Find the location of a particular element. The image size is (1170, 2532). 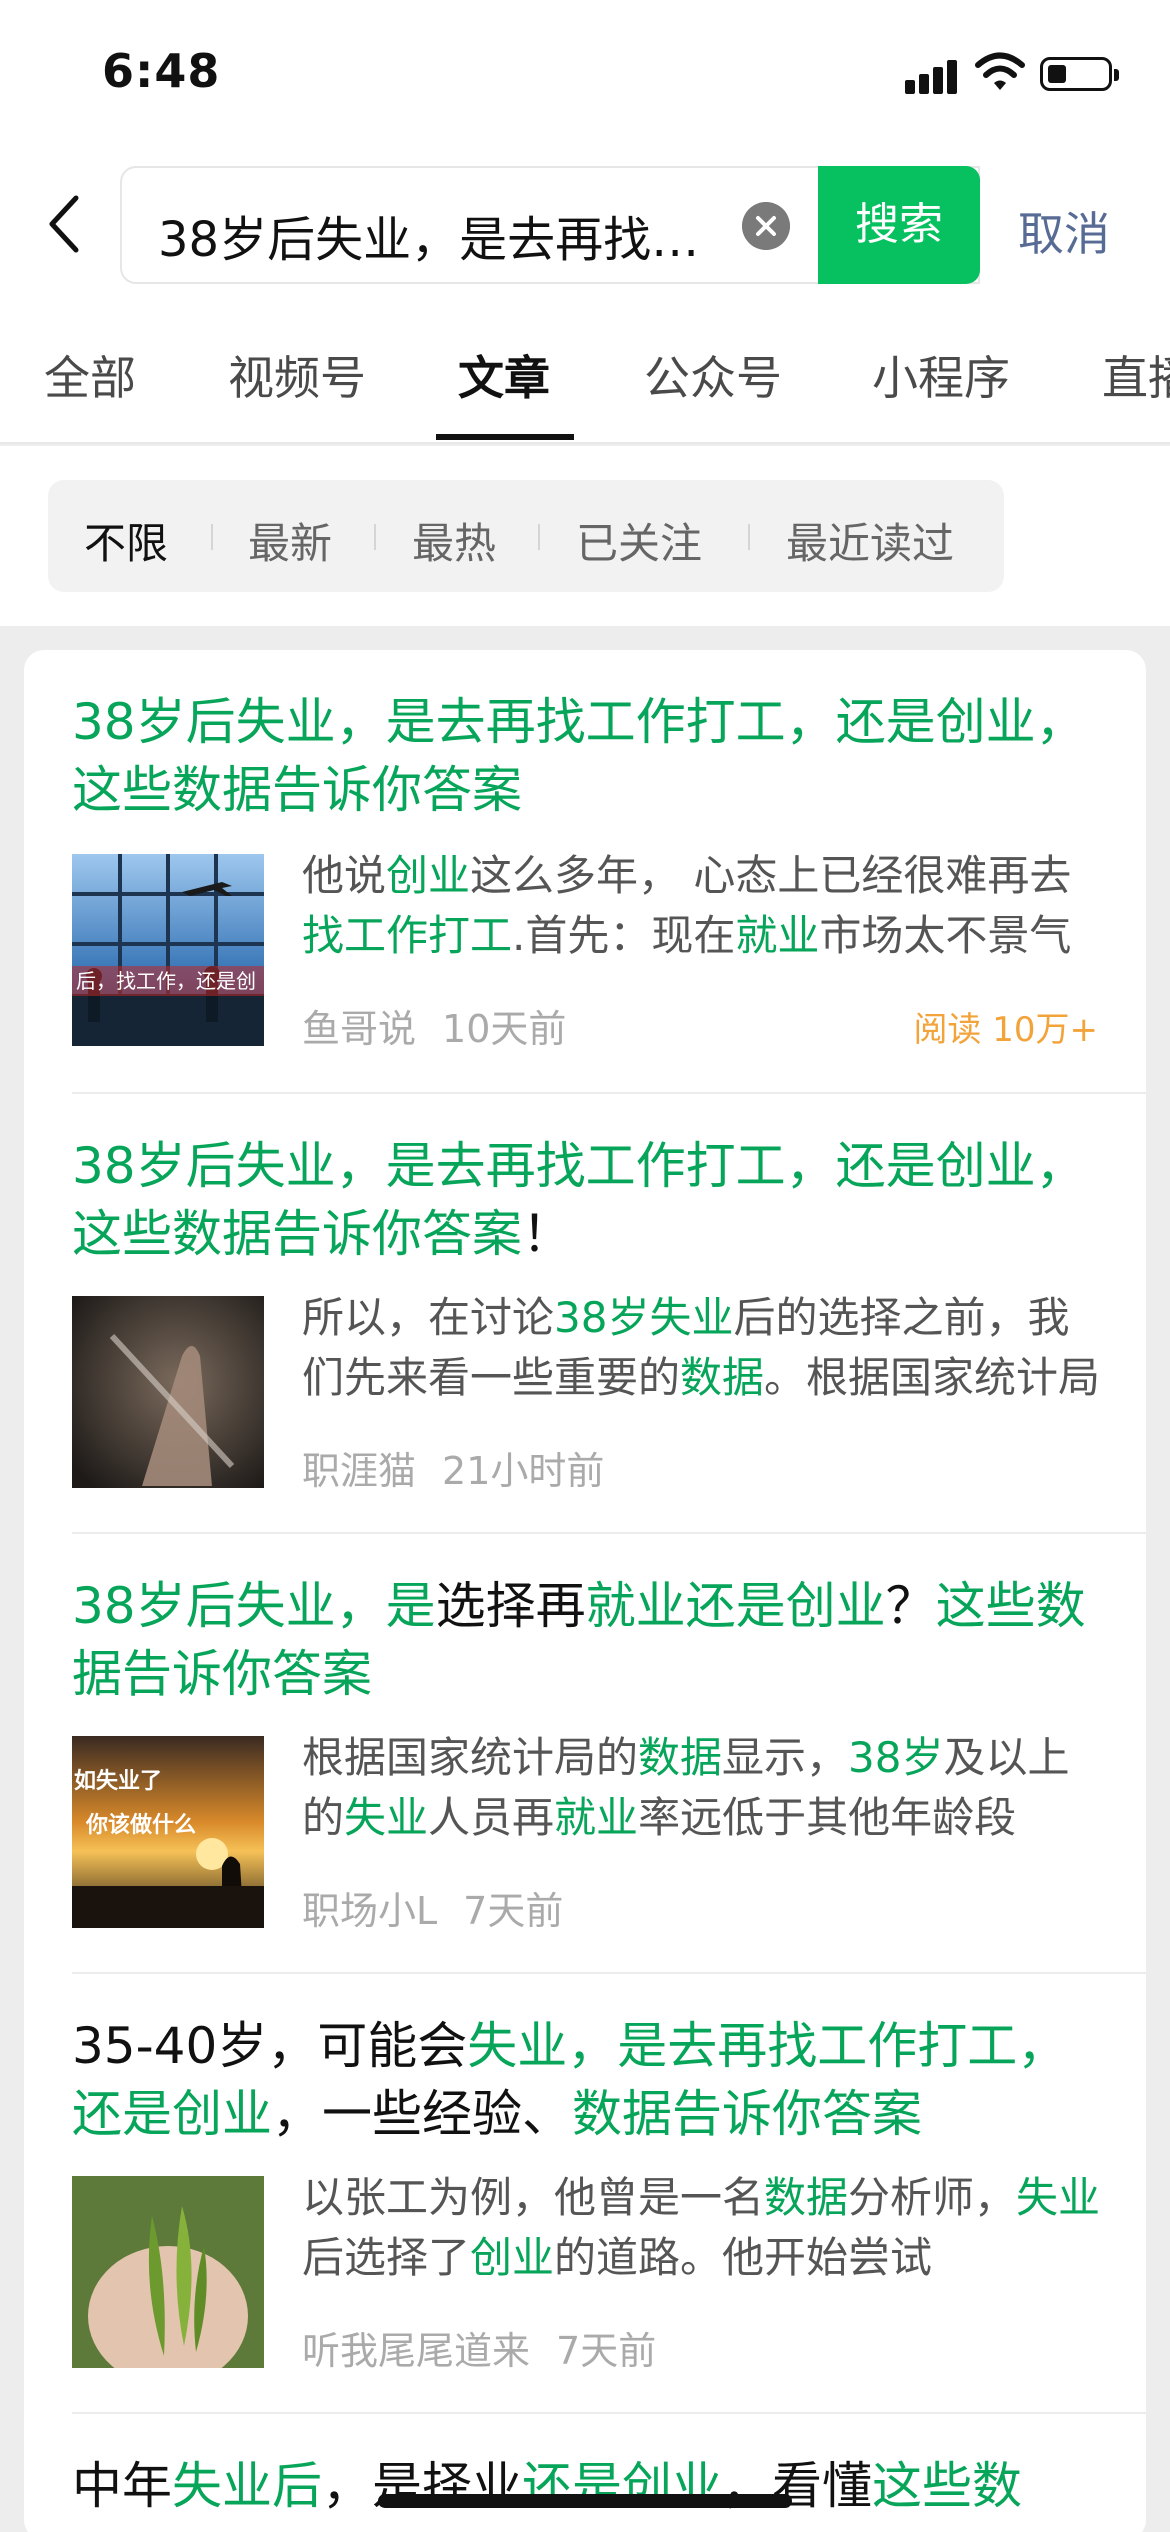

keyword-highlight: 创业 is located at coordinates (428, 875).